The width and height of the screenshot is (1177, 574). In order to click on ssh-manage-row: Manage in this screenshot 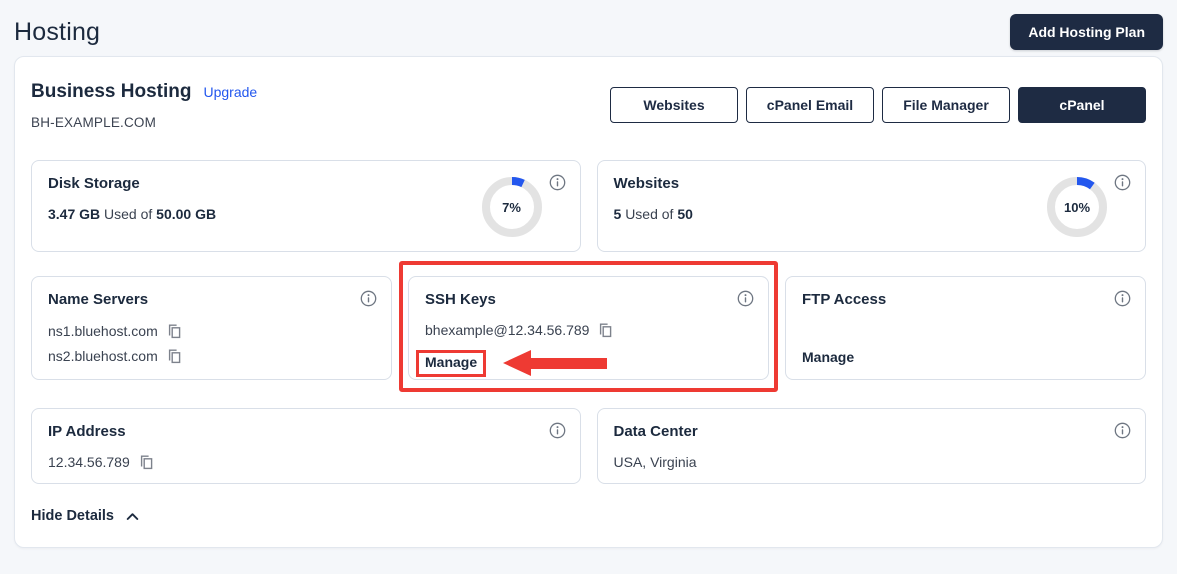, I will do `click(584, 363)`.